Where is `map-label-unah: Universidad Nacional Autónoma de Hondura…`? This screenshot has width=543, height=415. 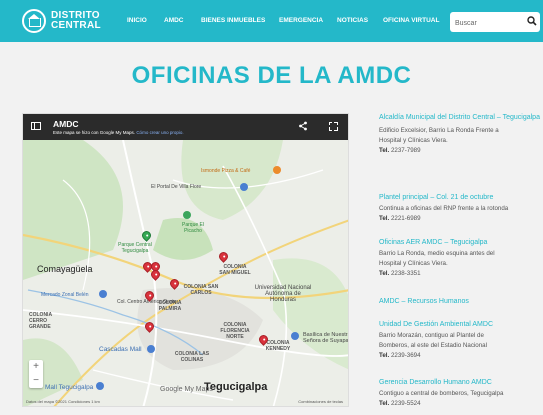
map-label-unah: Universidad Nacional Autónoma de Hondura… is located at coordinates (283, 294).